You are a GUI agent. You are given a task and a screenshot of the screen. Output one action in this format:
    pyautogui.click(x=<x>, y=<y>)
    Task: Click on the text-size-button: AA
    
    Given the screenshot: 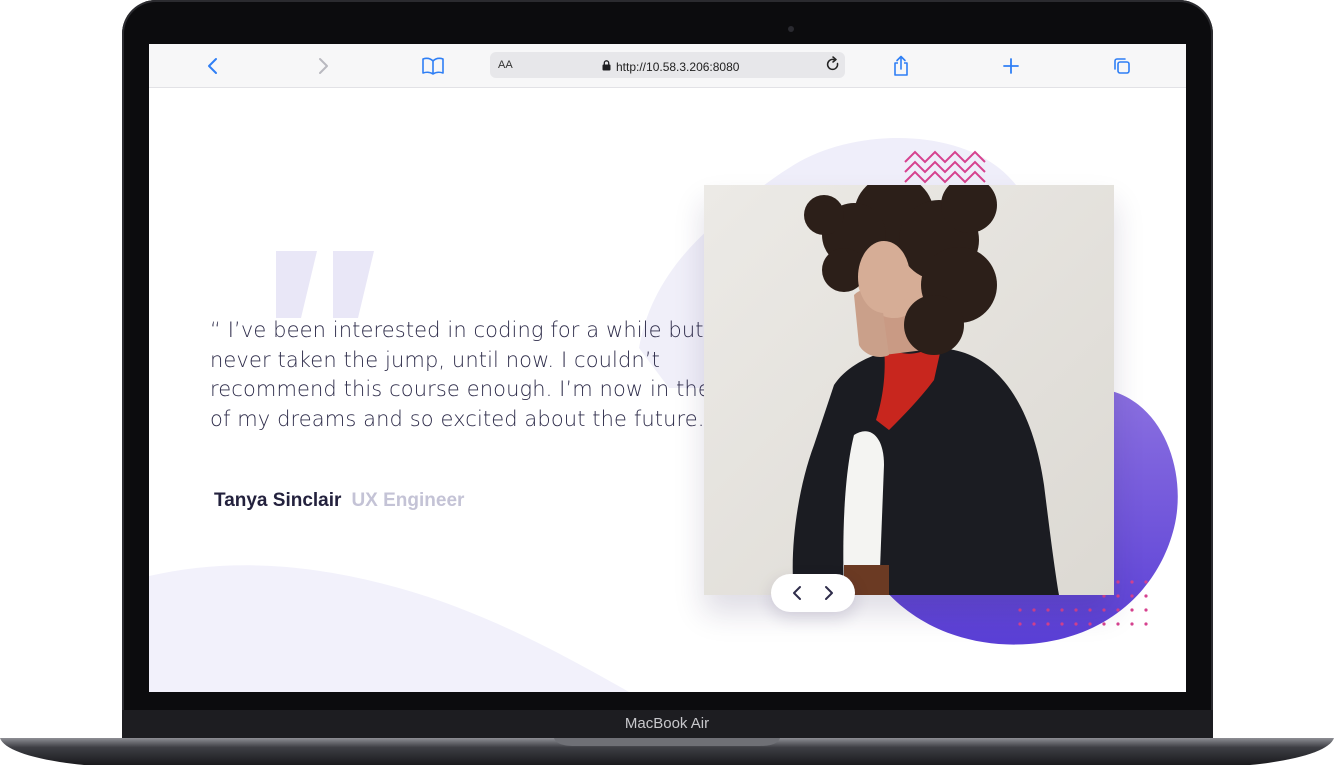 What is the action you would take?
    pyautogui.click(x=505, y=65)
    